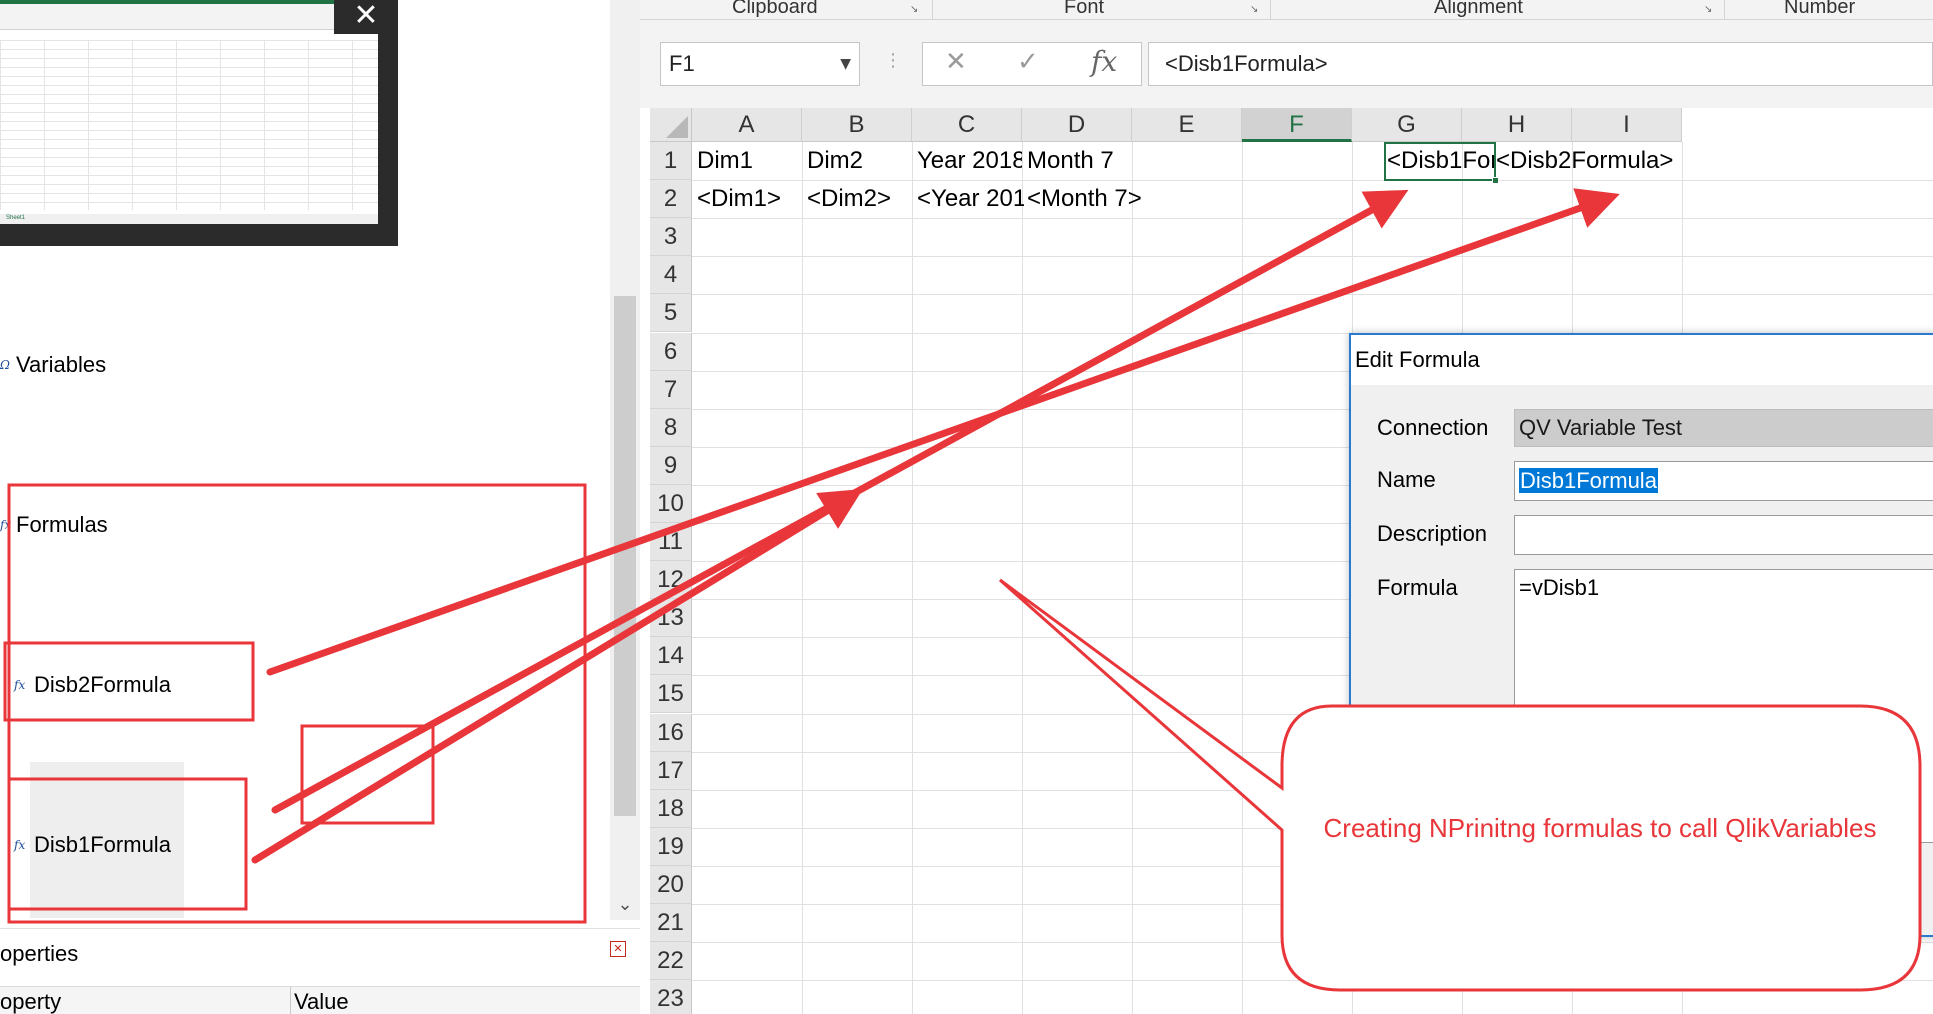  I want to click on name-label: Name, so click(1406, 479).